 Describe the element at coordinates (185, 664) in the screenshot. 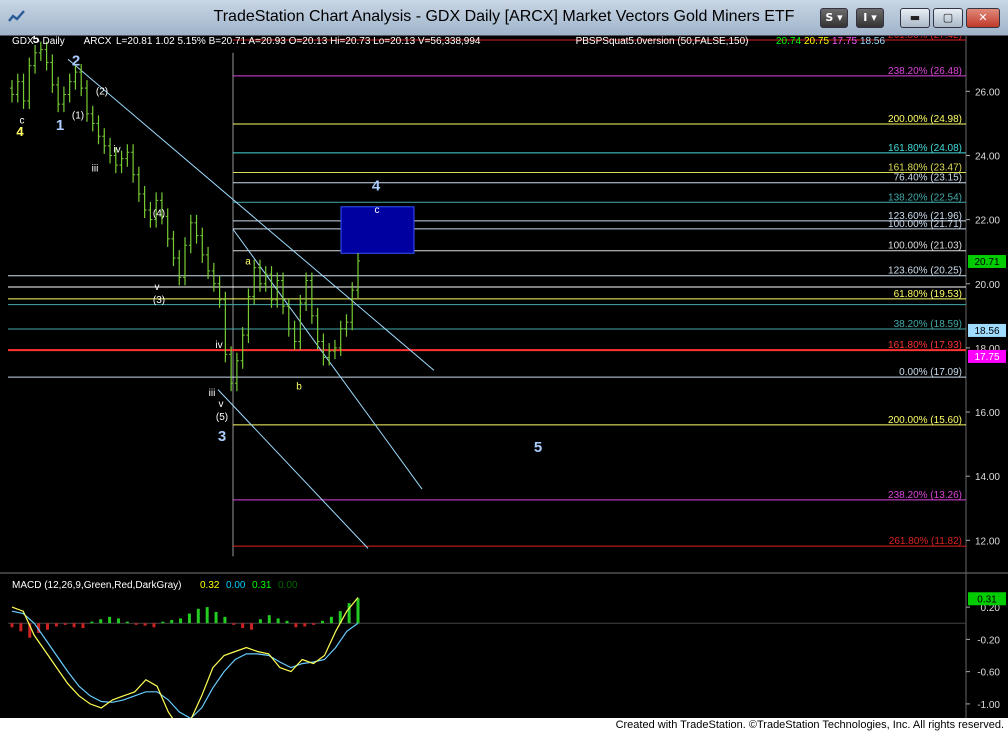

I see `macd-signal-line` at that location.